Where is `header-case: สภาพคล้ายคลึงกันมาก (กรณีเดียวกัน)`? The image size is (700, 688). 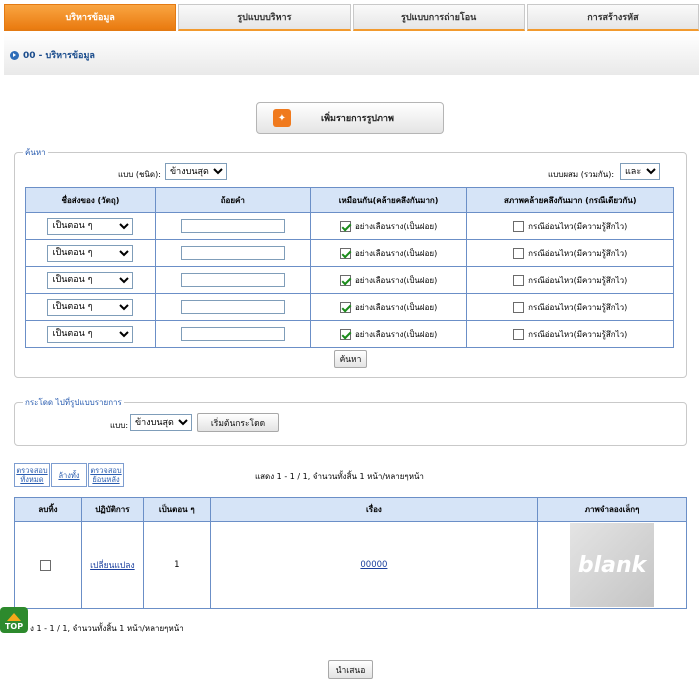 header-case: สภาพคล้ายคลึงกันมาก (กรณีเดียวกัน) is located at coordinates (570, 200).